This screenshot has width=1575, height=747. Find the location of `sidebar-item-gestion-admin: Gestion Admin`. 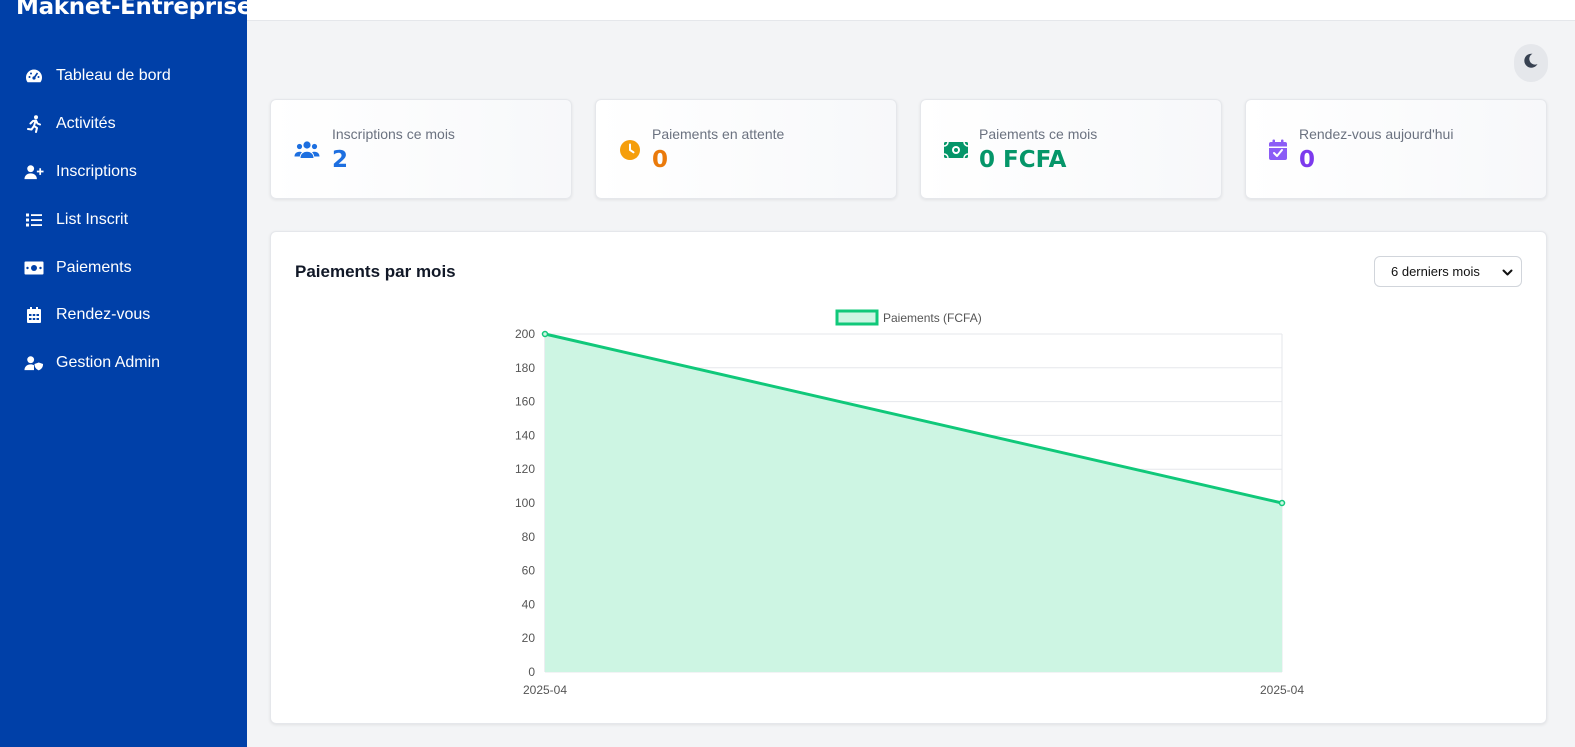

sidebar-item-gestion-admin: Gestion Admin is located at coordinates (92, 363).